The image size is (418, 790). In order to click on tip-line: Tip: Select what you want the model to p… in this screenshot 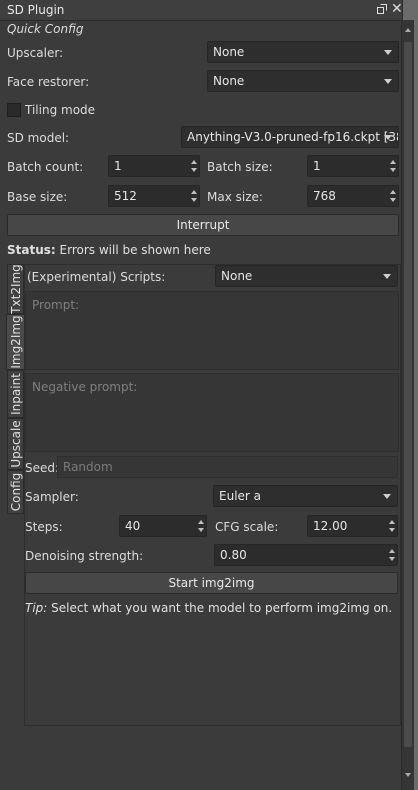, I will do `click(211, 608)`.